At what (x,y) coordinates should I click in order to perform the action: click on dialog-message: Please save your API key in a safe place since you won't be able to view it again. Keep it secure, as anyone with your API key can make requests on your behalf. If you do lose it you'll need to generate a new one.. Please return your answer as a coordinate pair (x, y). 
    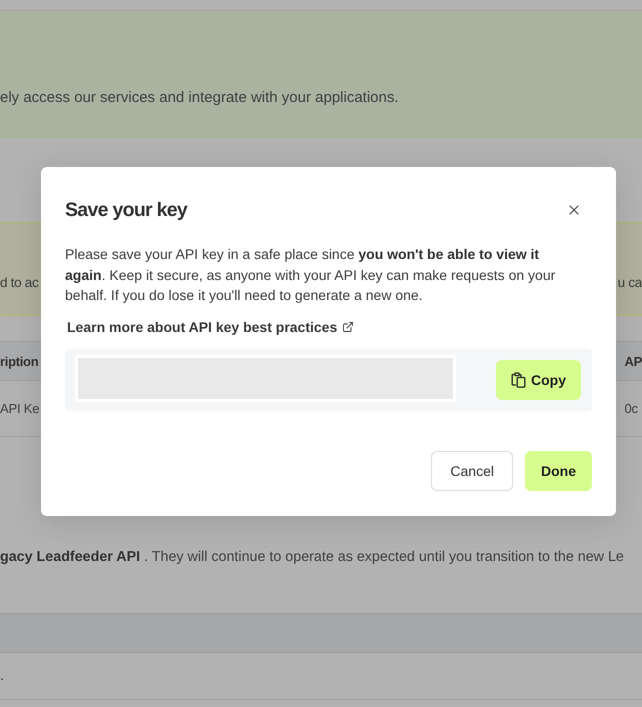
    Looking at the image, I should click on (310, 275).